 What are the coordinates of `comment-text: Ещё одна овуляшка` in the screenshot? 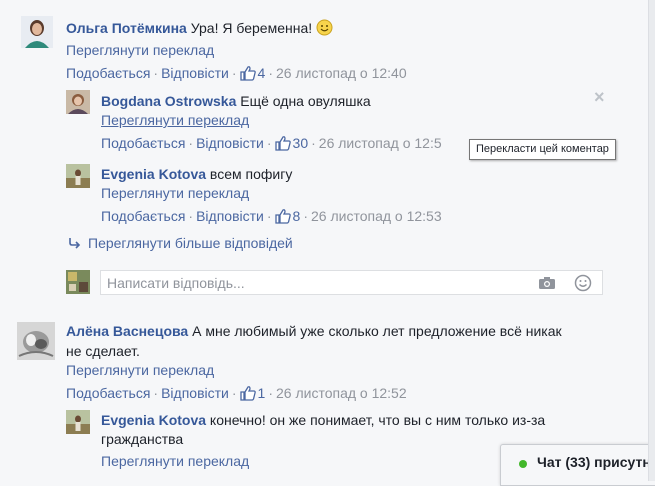 It's located at (305, 101).